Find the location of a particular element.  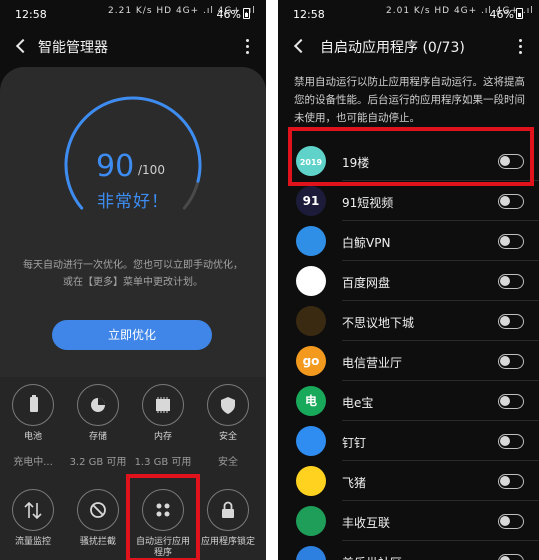

app-row: 钉钉 is located at coordinates (408, 441).